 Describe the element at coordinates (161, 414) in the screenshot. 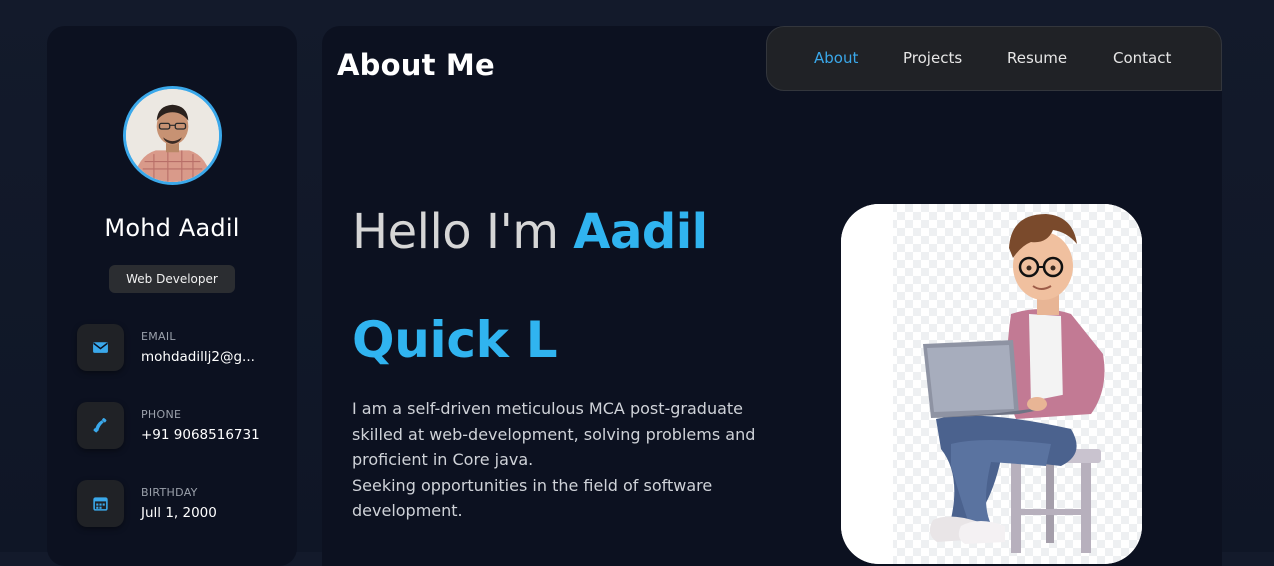

I see `contact-label: PHONE` at that location.